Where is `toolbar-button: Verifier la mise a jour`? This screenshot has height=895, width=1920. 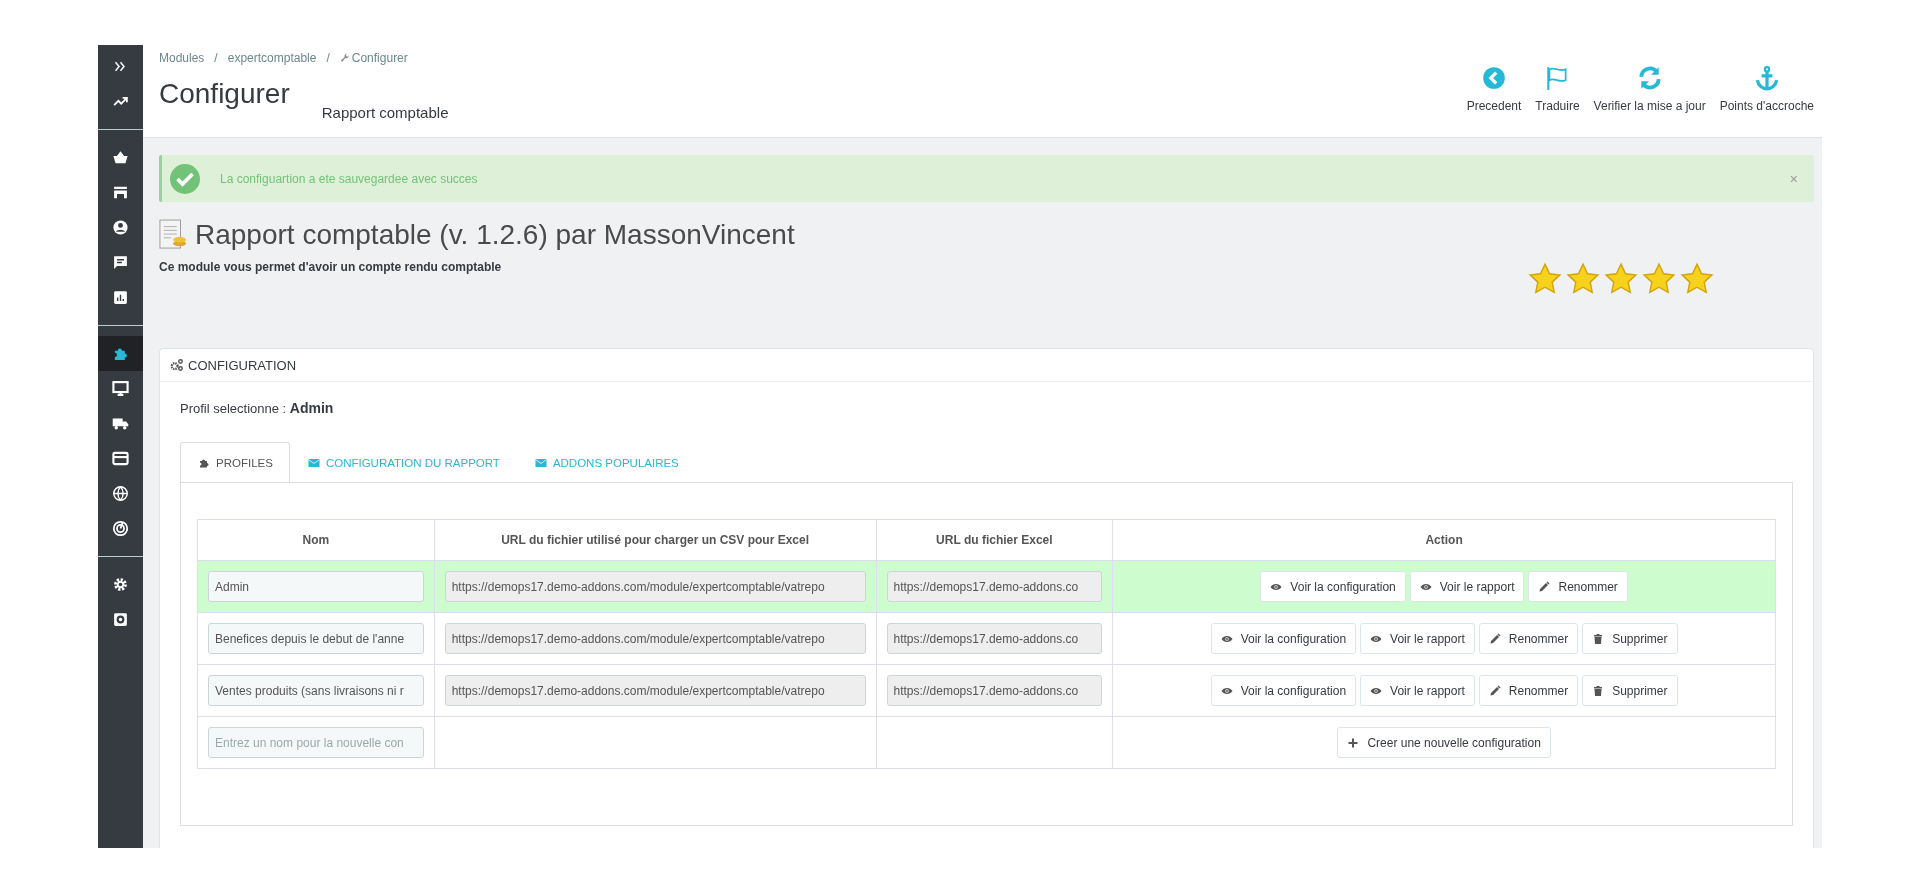
toolbar-button: Verifier la mise a jour is located at coordinates (1649, 89).